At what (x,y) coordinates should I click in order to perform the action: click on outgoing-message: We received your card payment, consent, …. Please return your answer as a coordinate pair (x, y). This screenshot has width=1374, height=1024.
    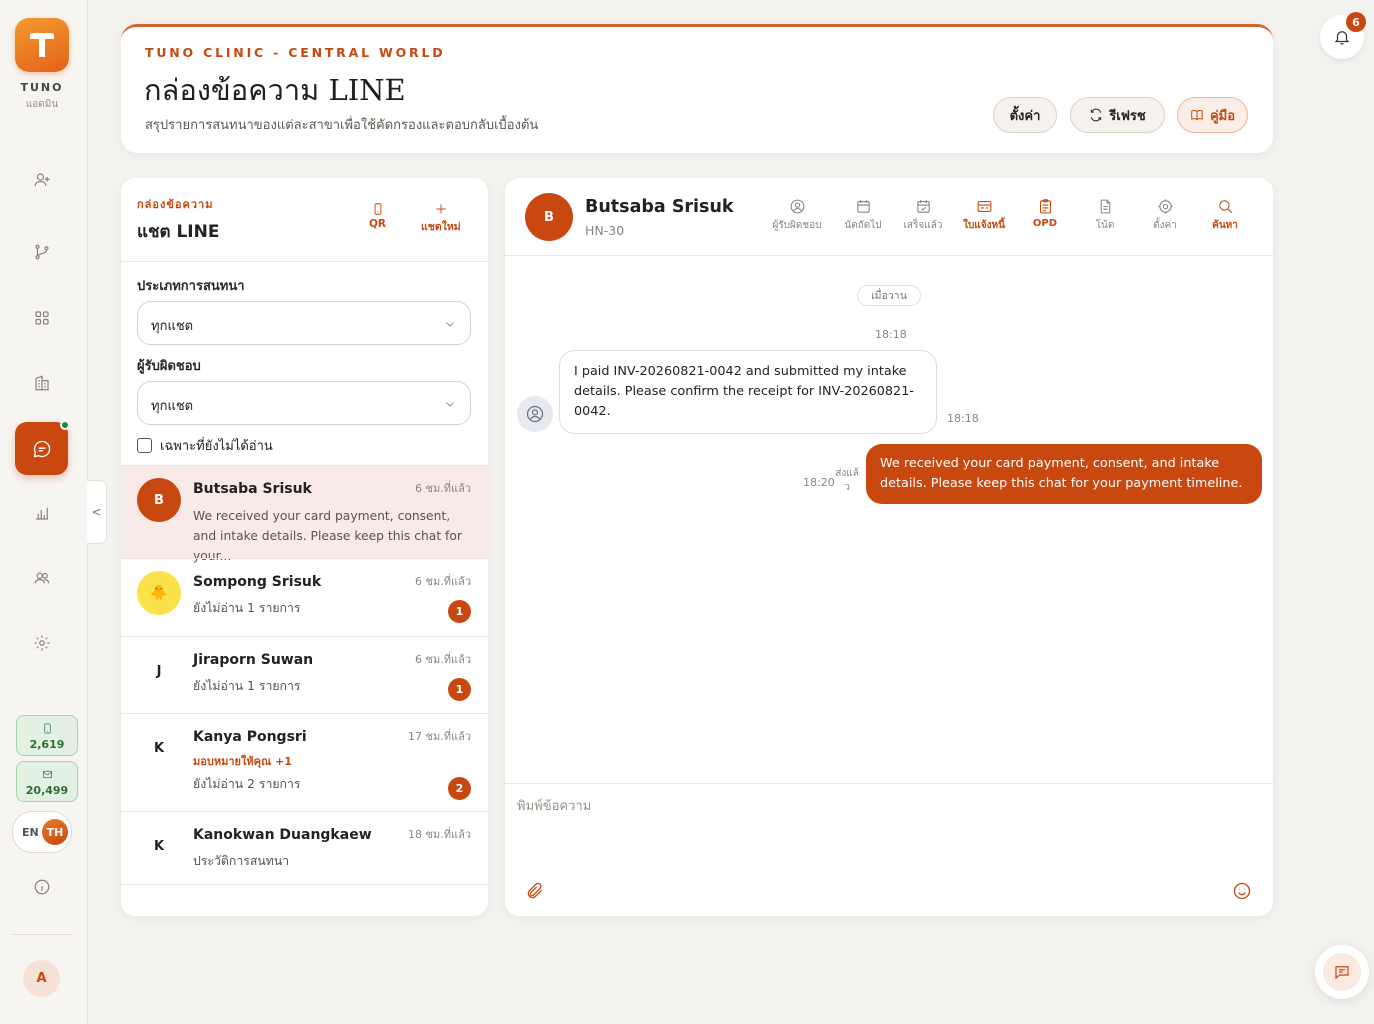
    Looking at the image, I should click on (1064, 474).